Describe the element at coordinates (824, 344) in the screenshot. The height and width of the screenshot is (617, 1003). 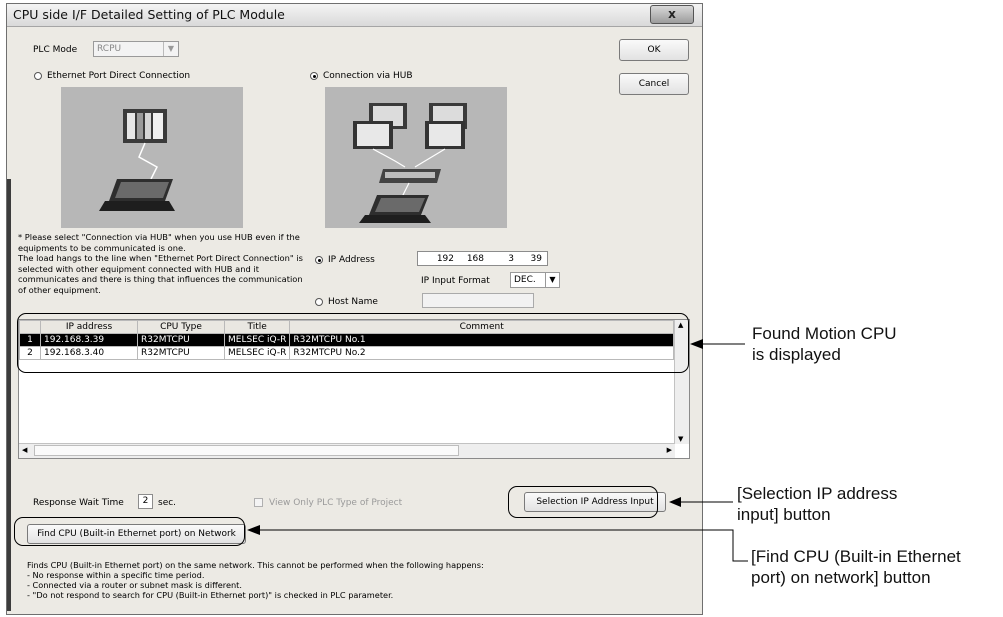
I see `found-motion-cpu-callout: Found Motion CPU is displayed` at that location.